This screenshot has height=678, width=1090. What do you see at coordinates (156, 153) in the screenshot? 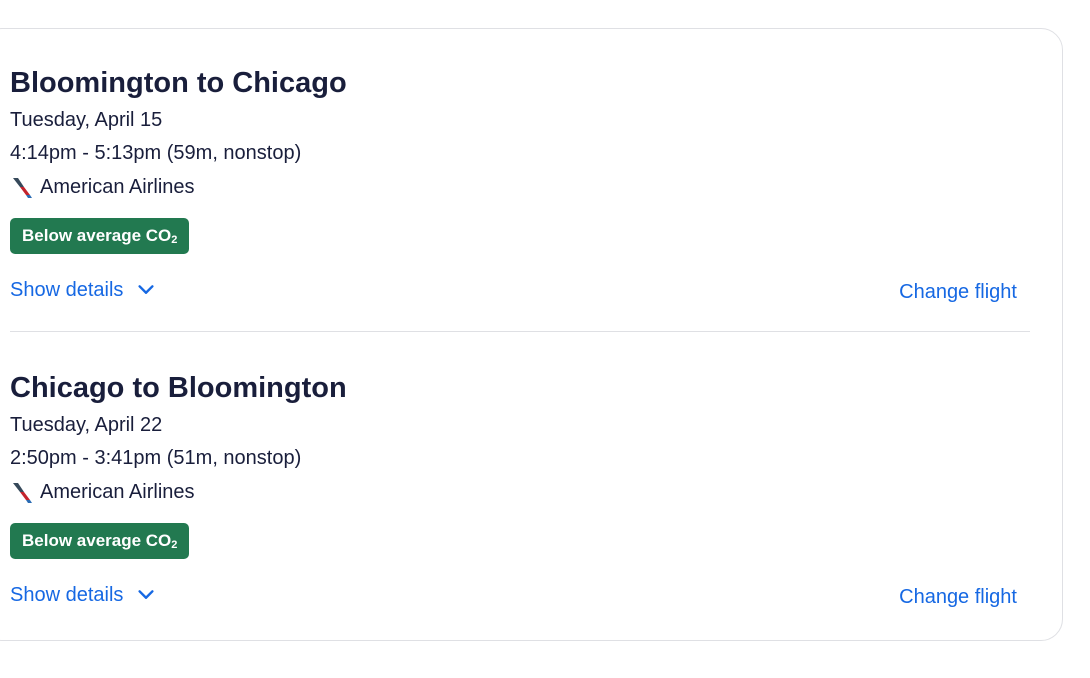
I see `leg-times: 4:14pm - 5:13pm (59m, nonstop)` at bounding box center [156, 153].